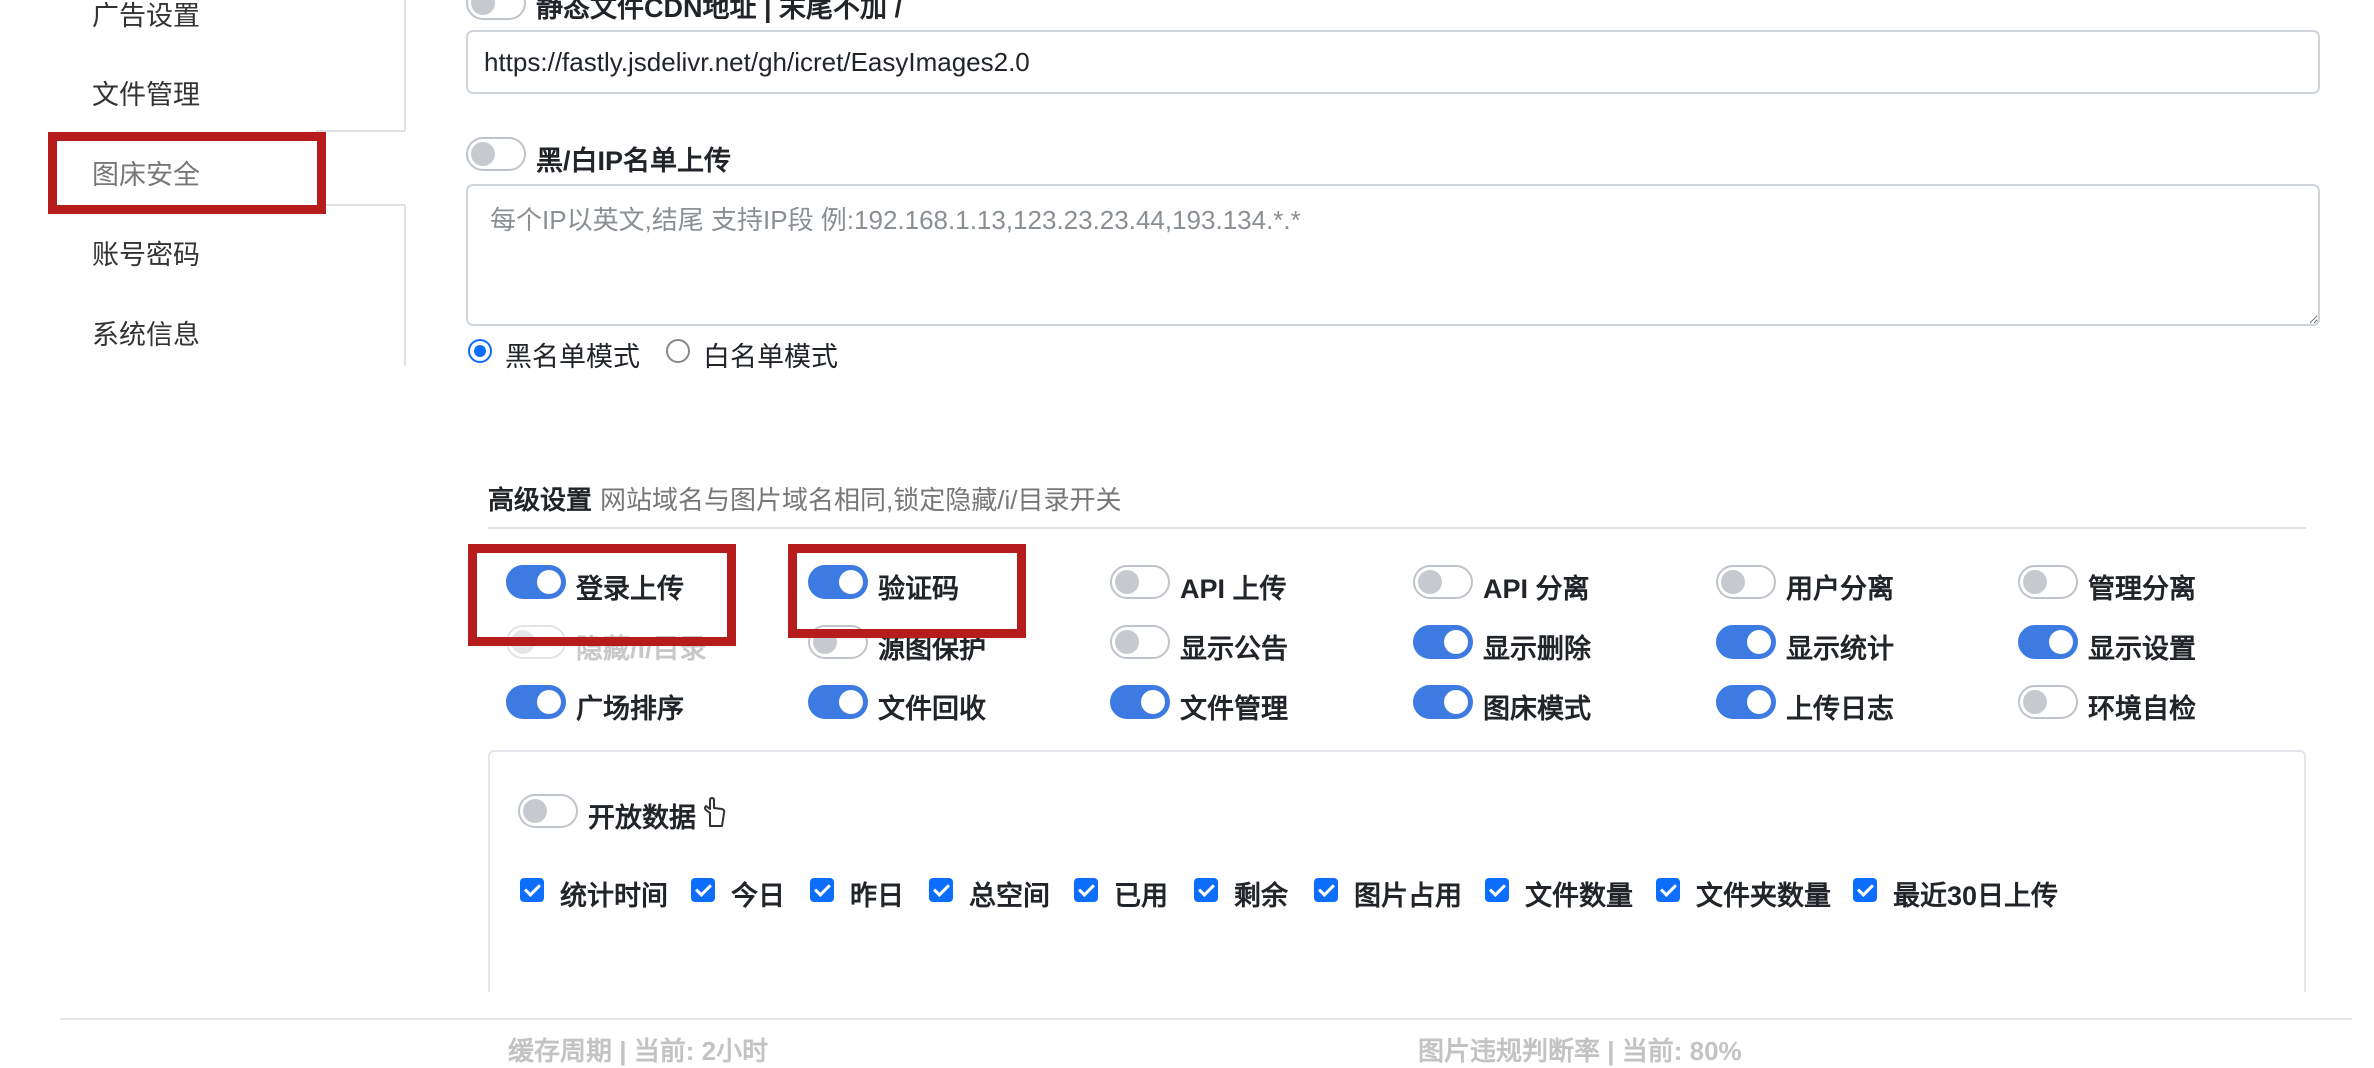  I want to click on advanced-subtitle: 网站域名与图片域名相同,锁定隐藏/i/目录开关, so click(861, 500).